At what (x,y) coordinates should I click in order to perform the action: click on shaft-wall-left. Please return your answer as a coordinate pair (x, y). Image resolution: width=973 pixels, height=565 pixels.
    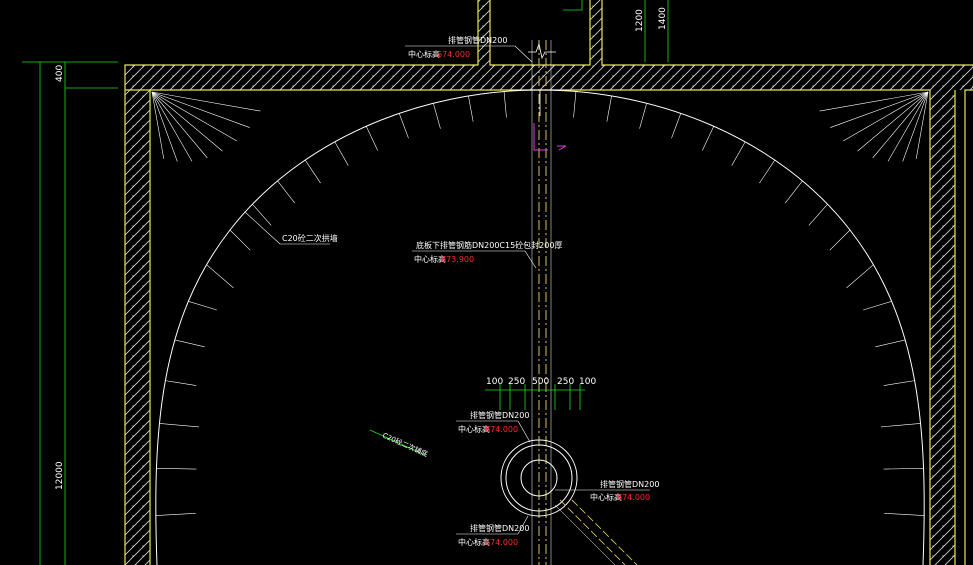
    Looking at the image, I should click on (484, 32).